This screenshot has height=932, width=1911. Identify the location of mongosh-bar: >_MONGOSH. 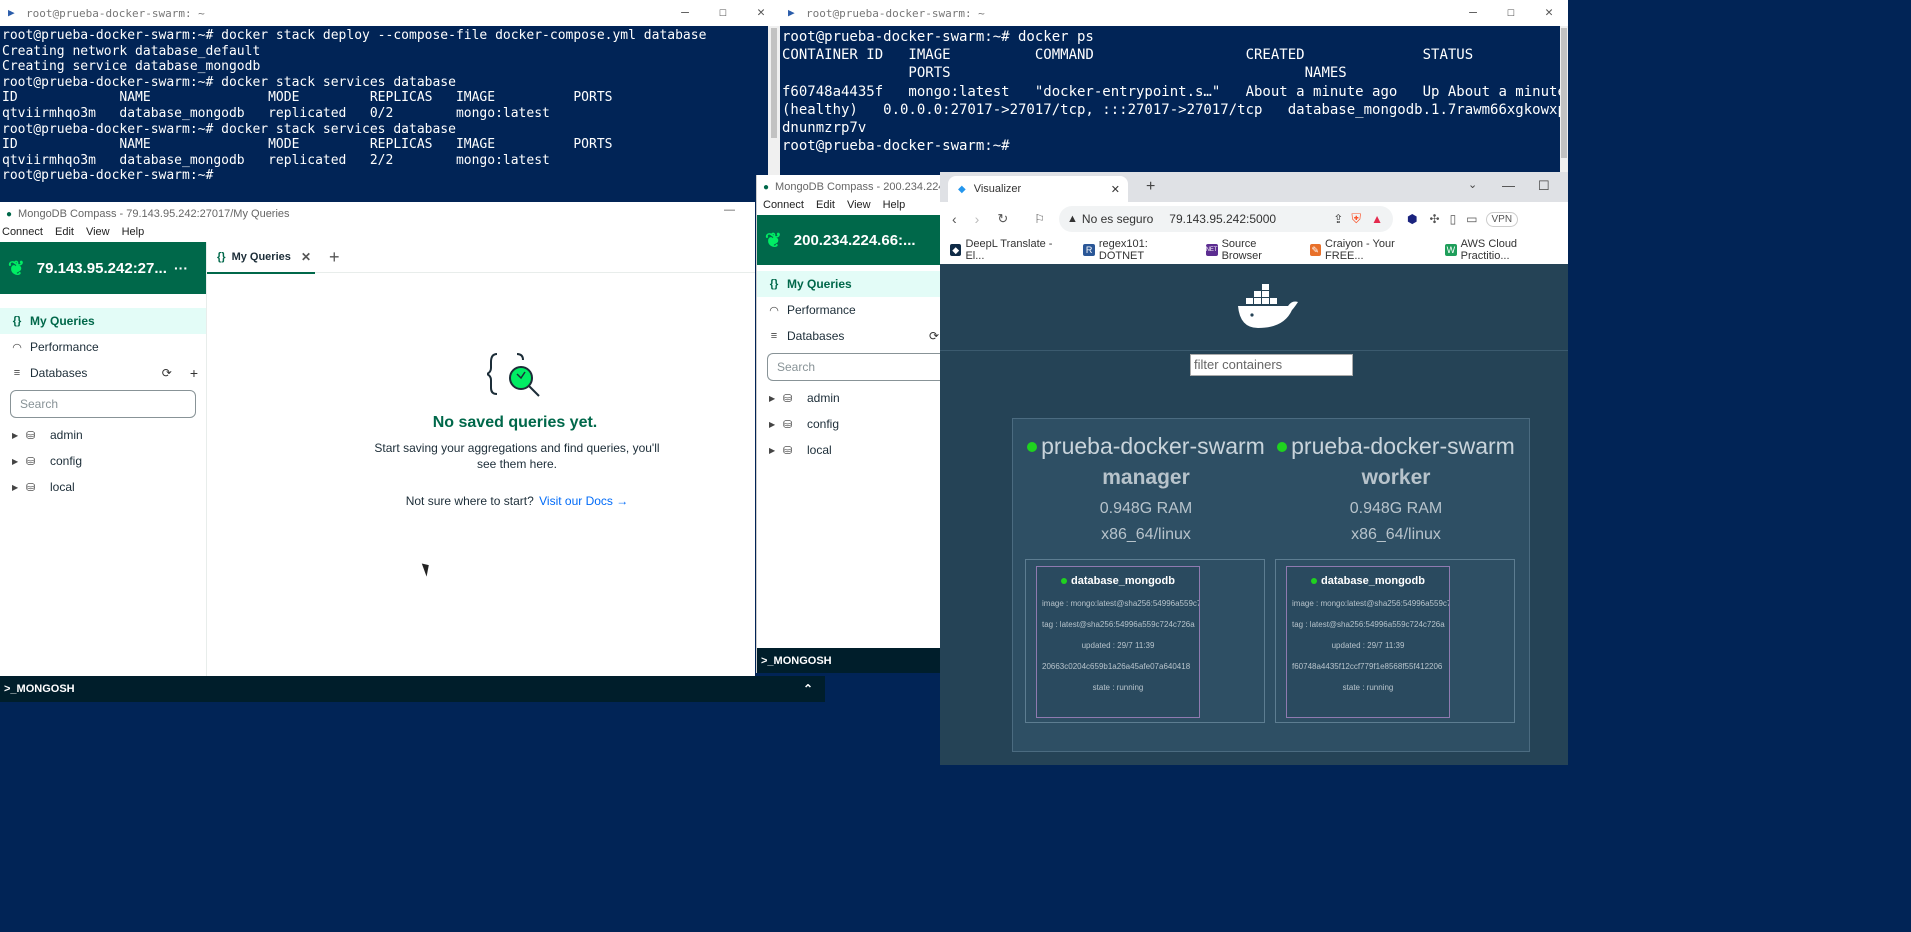
(848, 660).